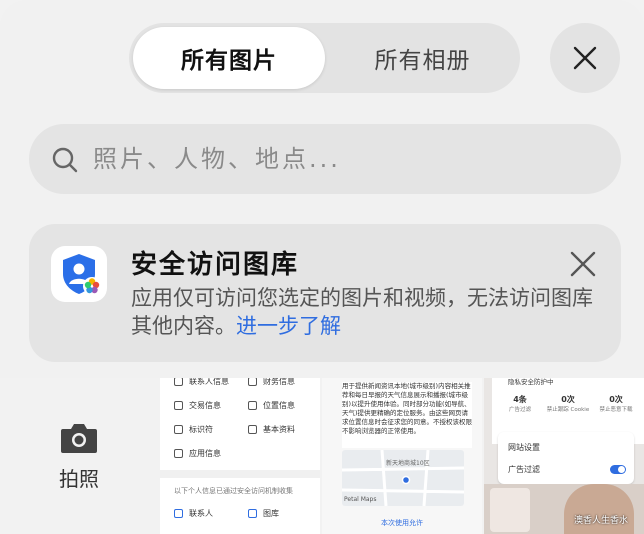 This screenshot has height=534, width=644. I want to click on thumb-row: 联系人信息, so click(201, 382).